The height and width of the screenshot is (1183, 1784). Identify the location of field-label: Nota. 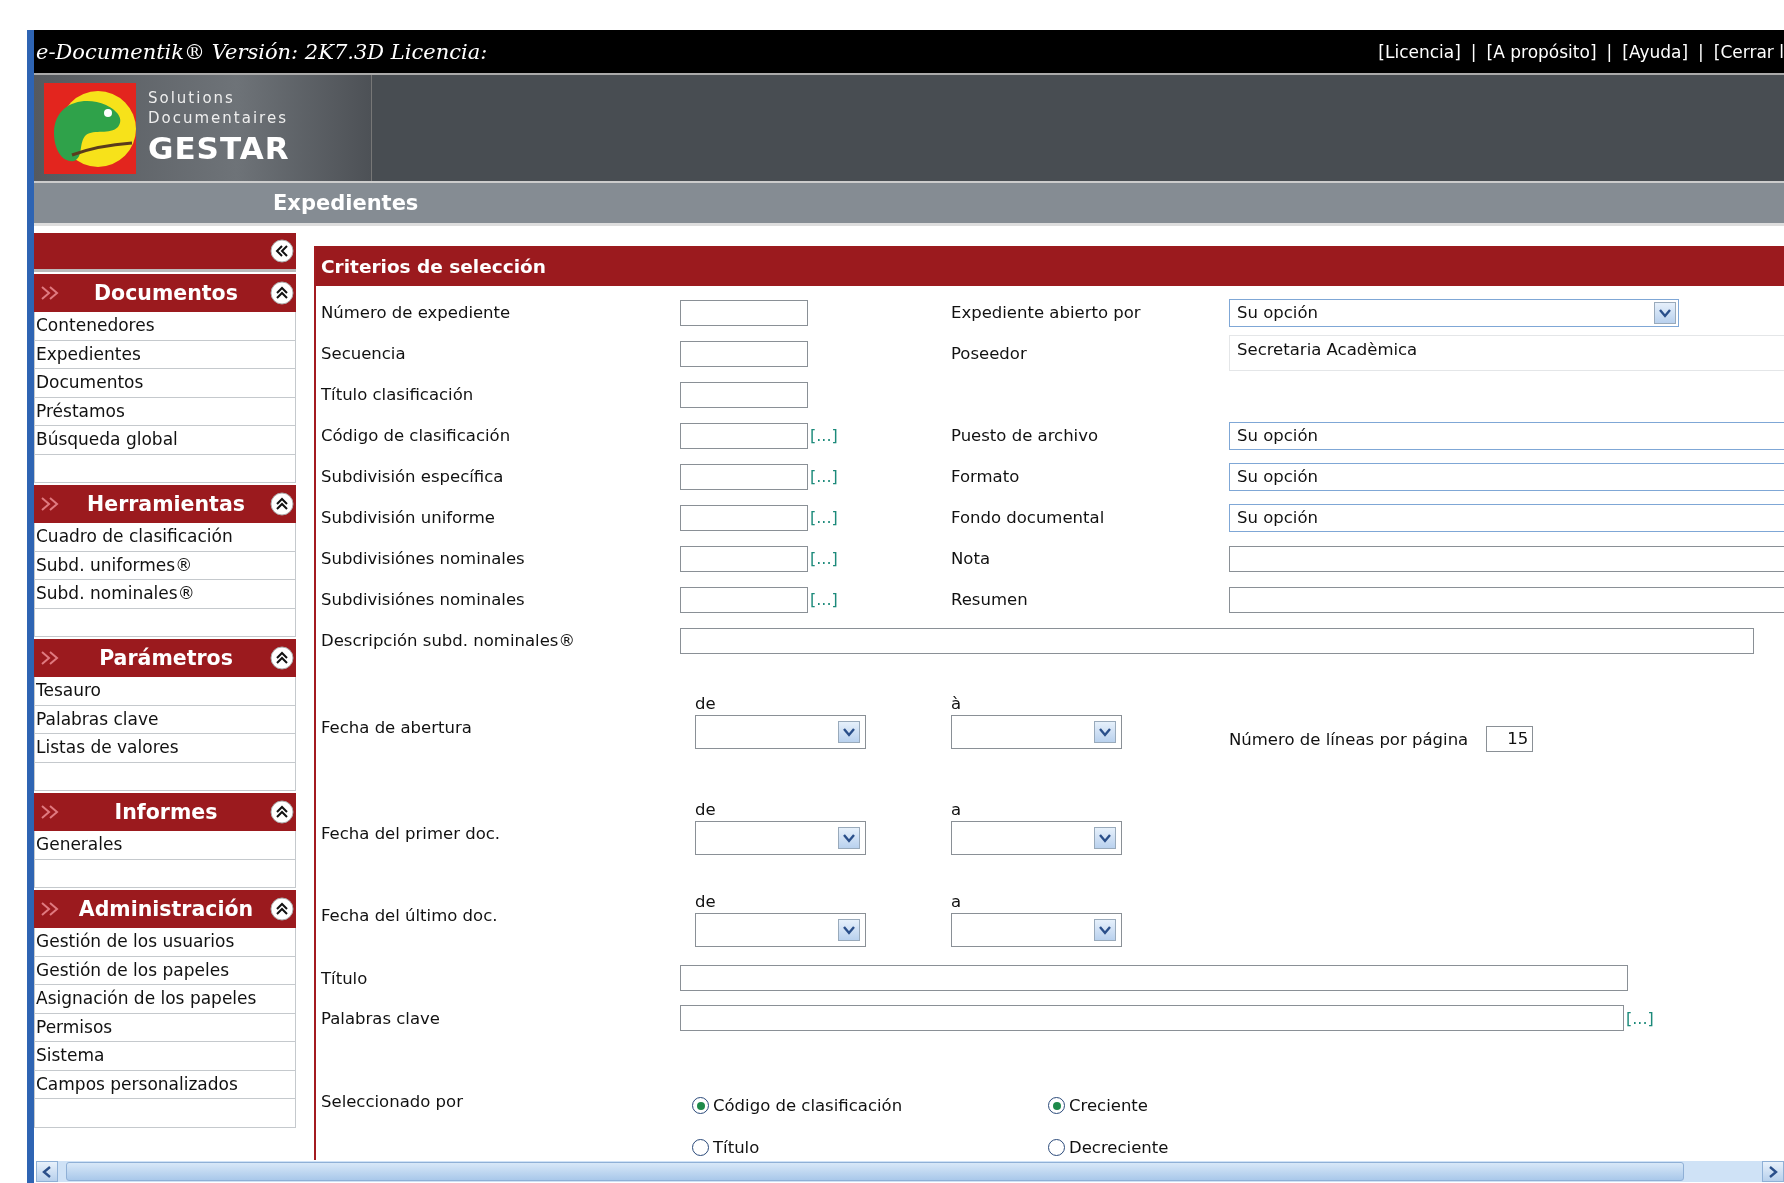
(971, 558).